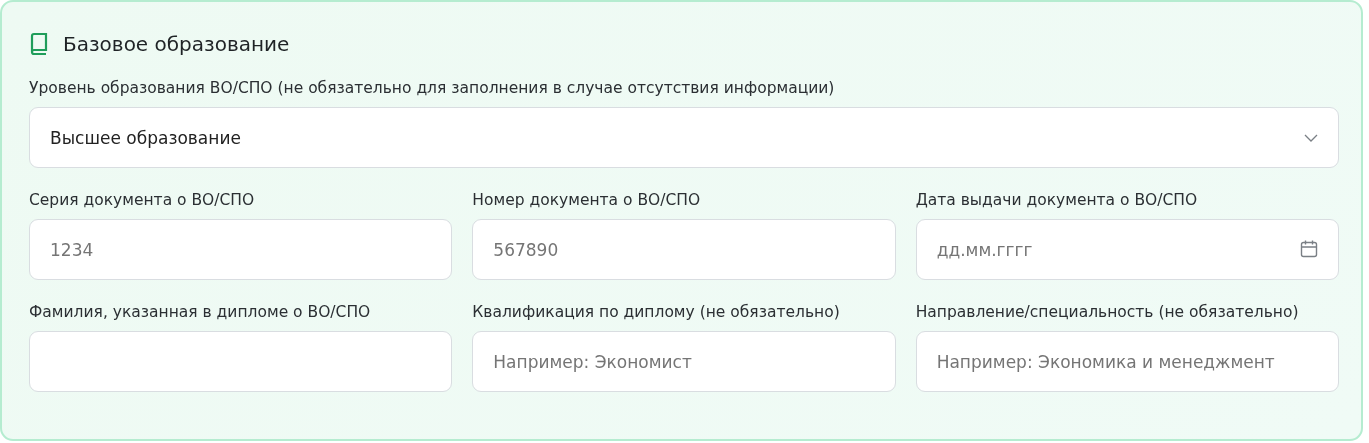  Describe the element at coordinates (587, 200) in the screenshot. I see `field-label: Номер документа о ВО/СПО` at that location.